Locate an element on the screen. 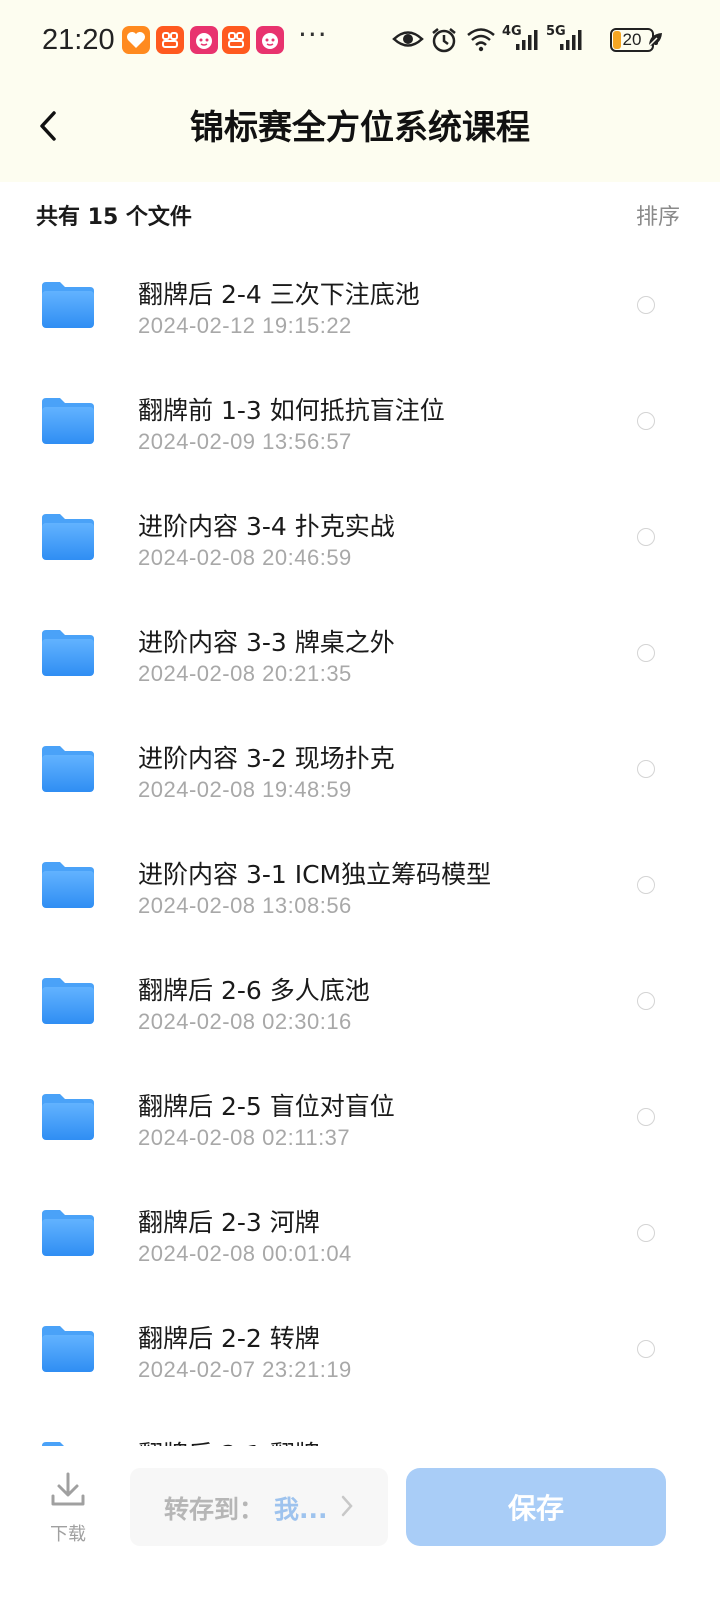 This screenshot has height=1610, width=720. more-notifications-icon: ··· is located at coordinates (313, 34).